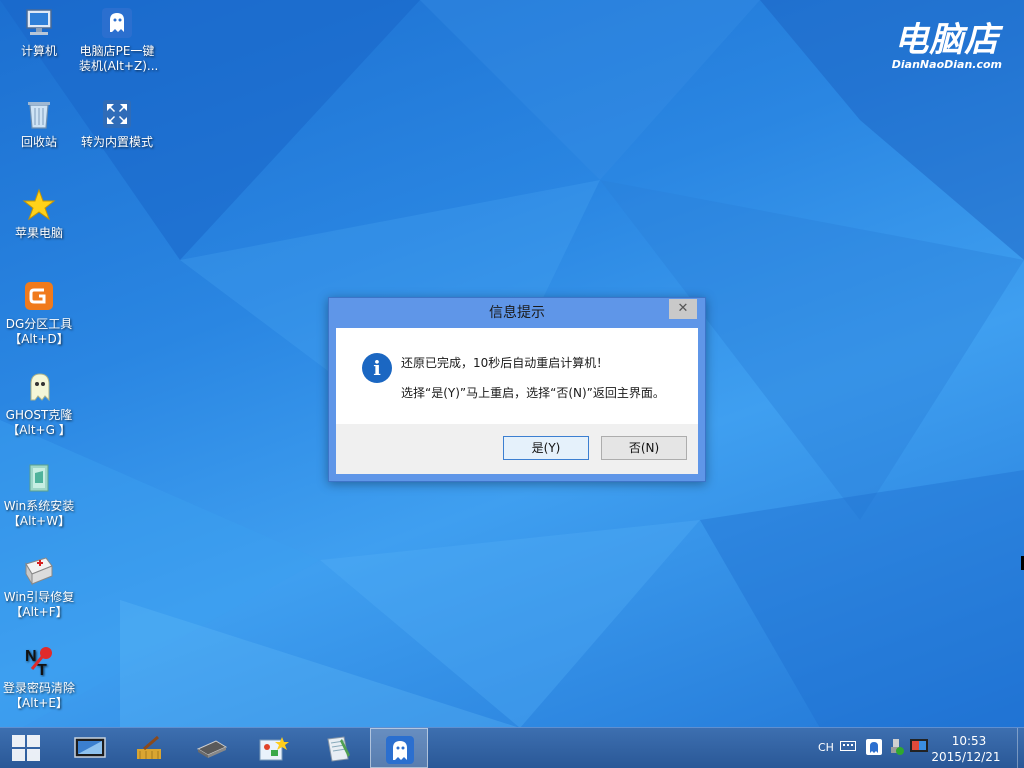  Describe the element at coordinates (39, 571) in the screenshot. I see `first-aid-kit-icon` at that location.